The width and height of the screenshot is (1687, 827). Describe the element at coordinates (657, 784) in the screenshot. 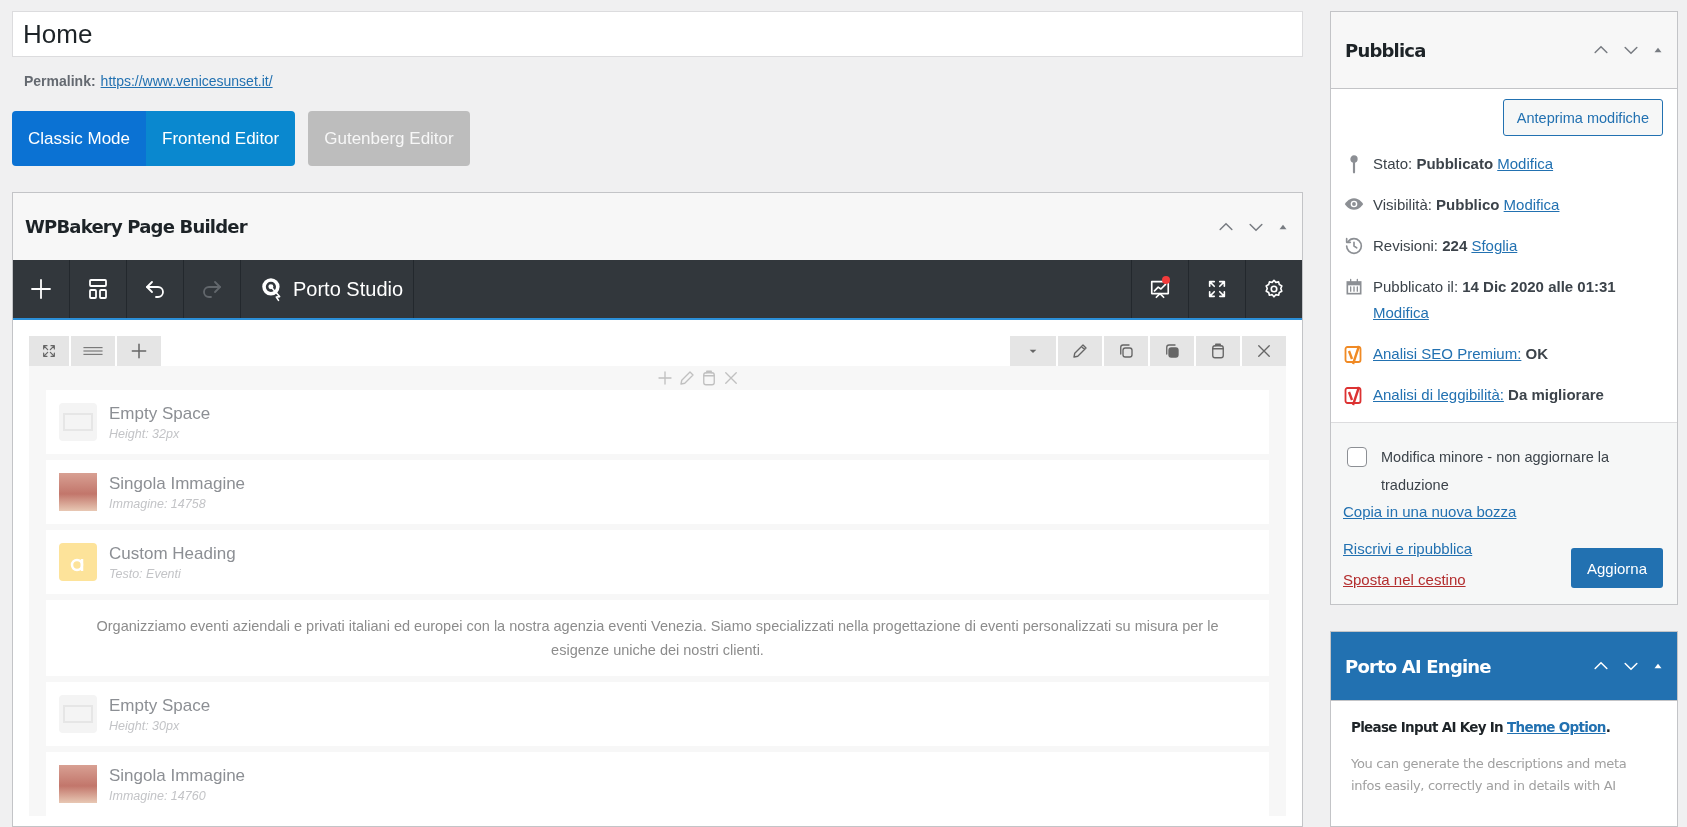

I see `element-card: Singola Immagine Immagine: 14760` at that location.